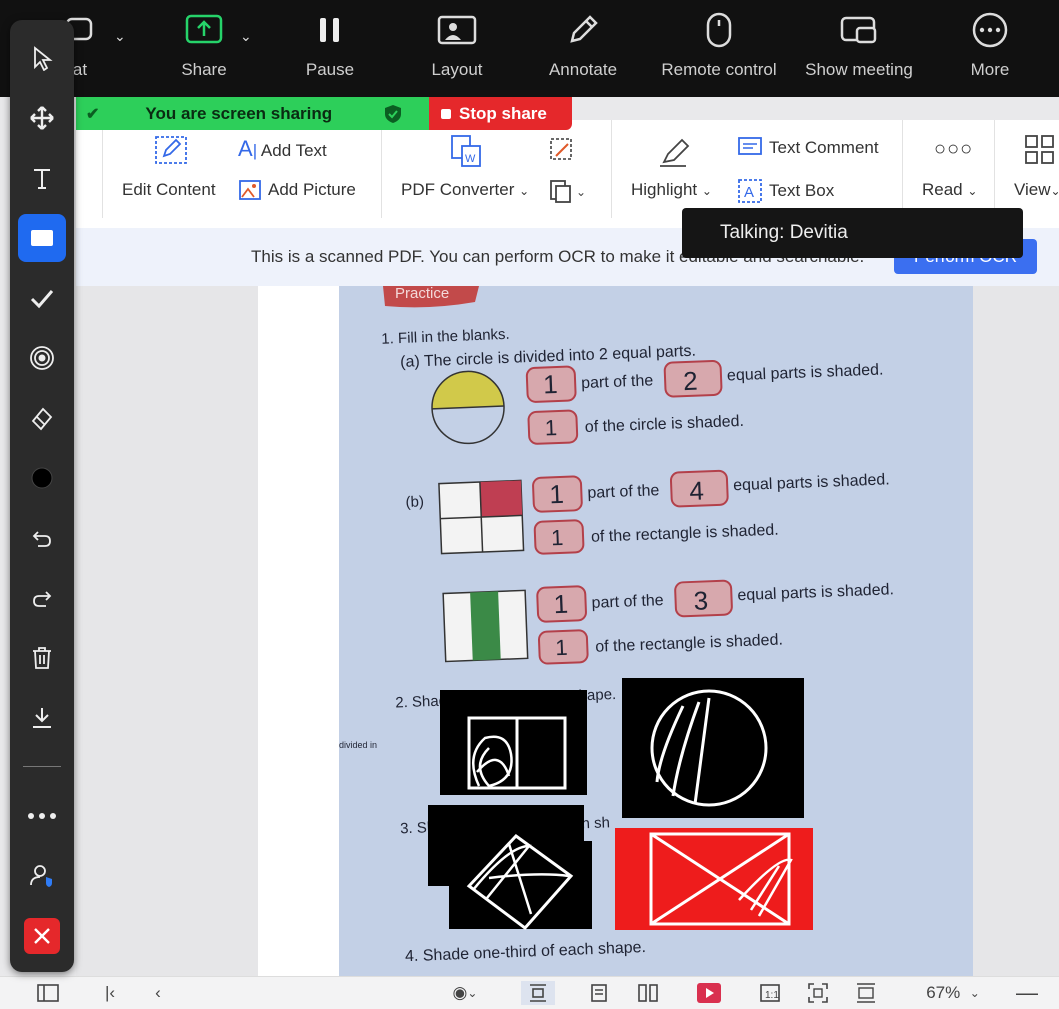  What do you see at coordinates (465, 190) in the screenshot?
I see `pdf-converter-button: PDF Converter ⌄` at bounding box center [465, 190].